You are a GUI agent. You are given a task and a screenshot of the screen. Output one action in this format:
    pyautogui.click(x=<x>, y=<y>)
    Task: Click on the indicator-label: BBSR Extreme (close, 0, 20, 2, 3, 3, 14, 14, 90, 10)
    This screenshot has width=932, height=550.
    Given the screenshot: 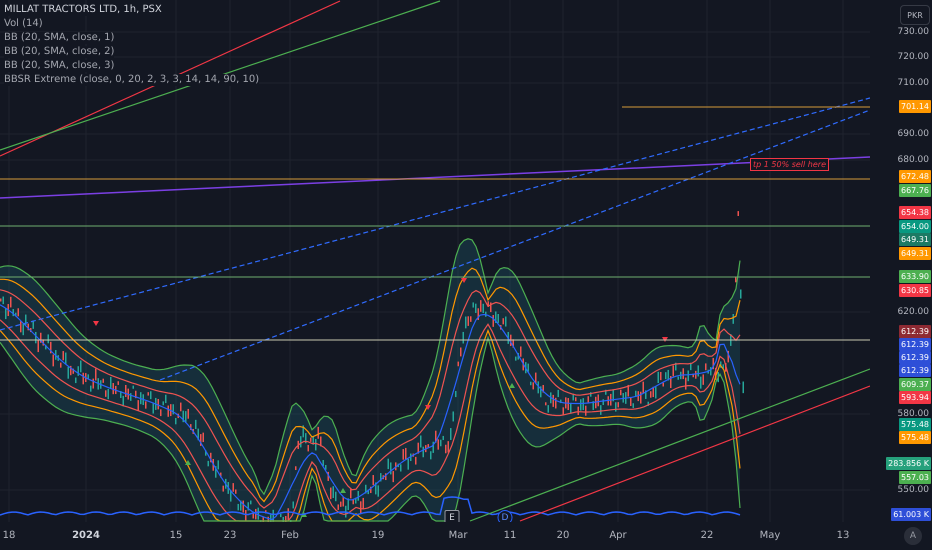 What is the action you would take?
    pyautogui.click(x=132, y=80)
    